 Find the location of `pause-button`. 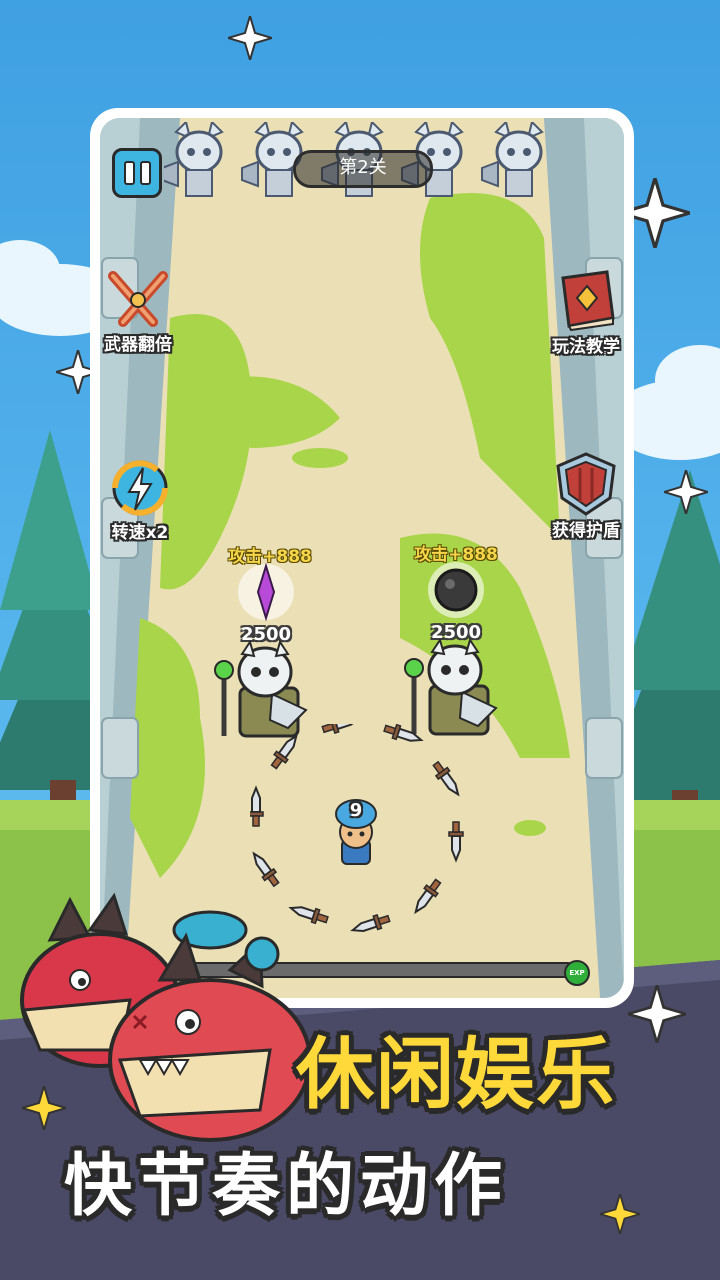

pause-button is located at coordinates (137, 173).